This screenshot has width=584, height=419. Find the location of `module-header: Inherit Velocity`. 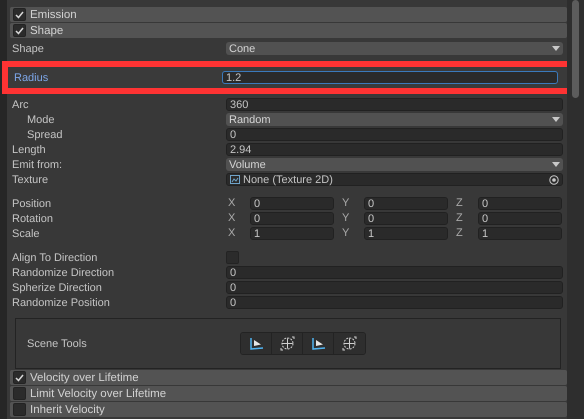

module-header: Inherit Velocity is located at coordinates (288, 409).